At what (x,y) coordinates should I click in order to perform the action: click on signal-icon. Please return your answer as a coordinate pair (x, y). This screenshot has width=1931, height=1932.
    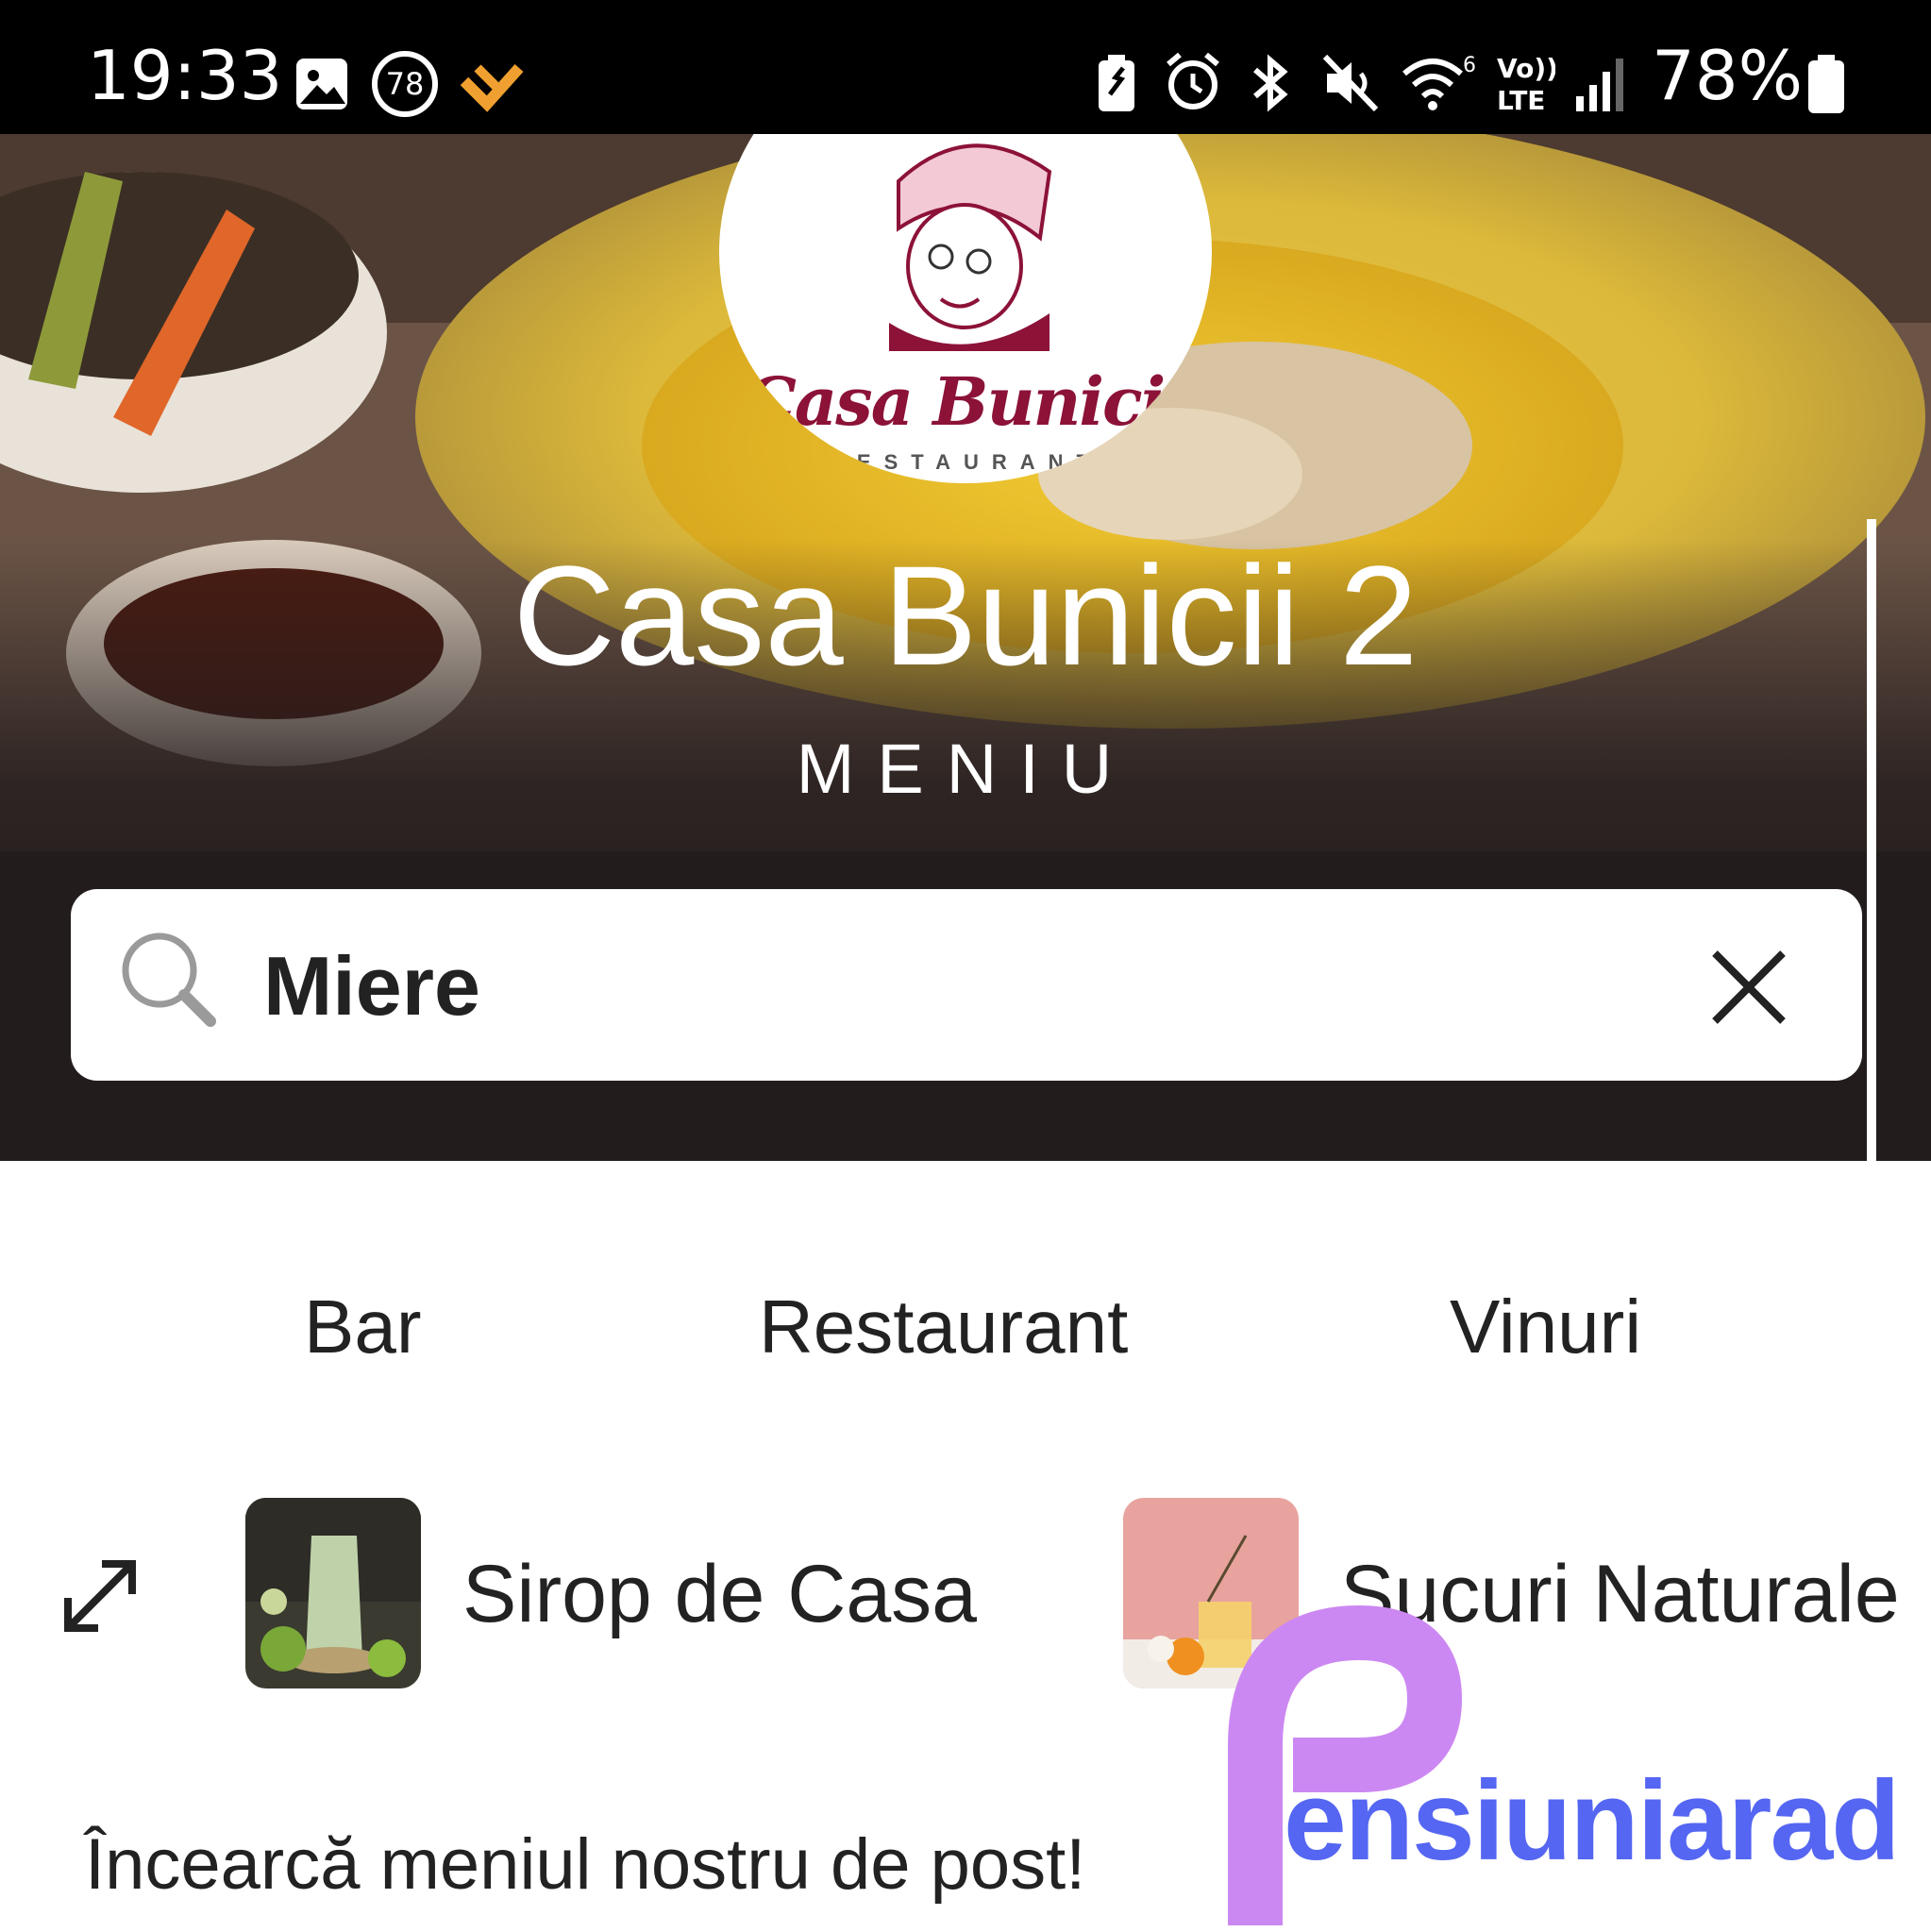
    Looking at the image, I should click on (1600, 86).